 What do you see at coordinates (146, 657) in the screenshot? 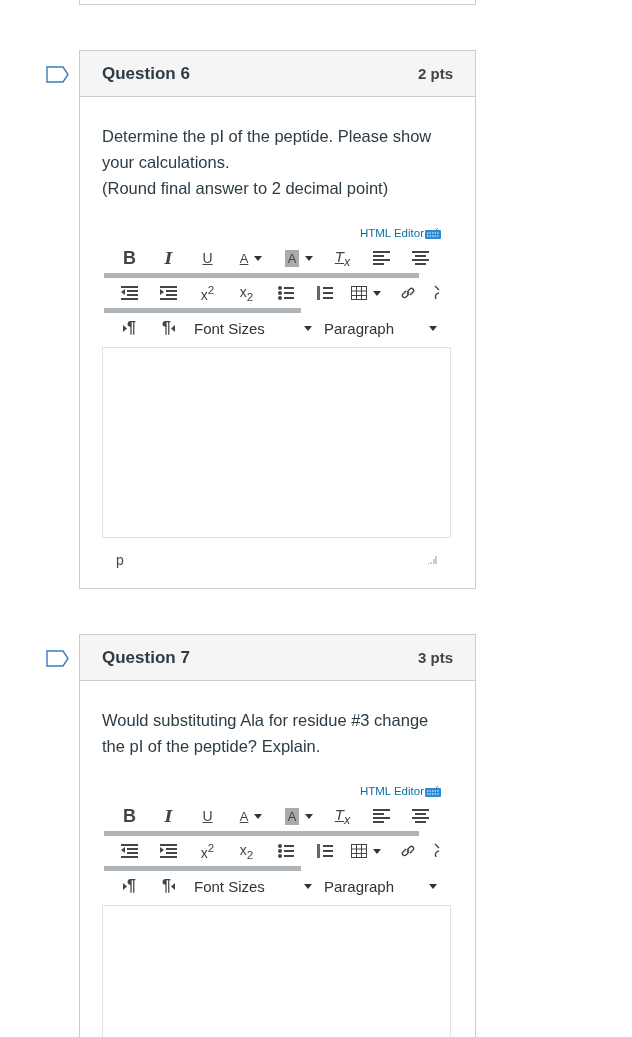
I see `question-title: Question 7` at bounding box center [146, 657].